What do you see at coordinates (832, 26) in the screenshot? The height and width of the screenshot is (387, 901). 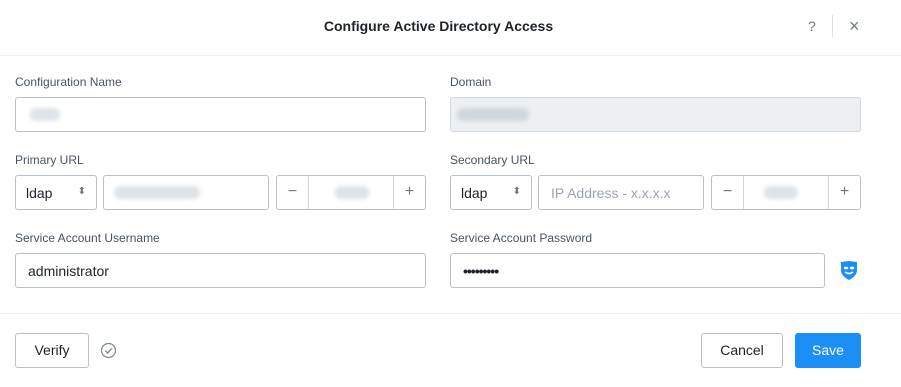 I see `header-separator` at bounding box center [832, 26].